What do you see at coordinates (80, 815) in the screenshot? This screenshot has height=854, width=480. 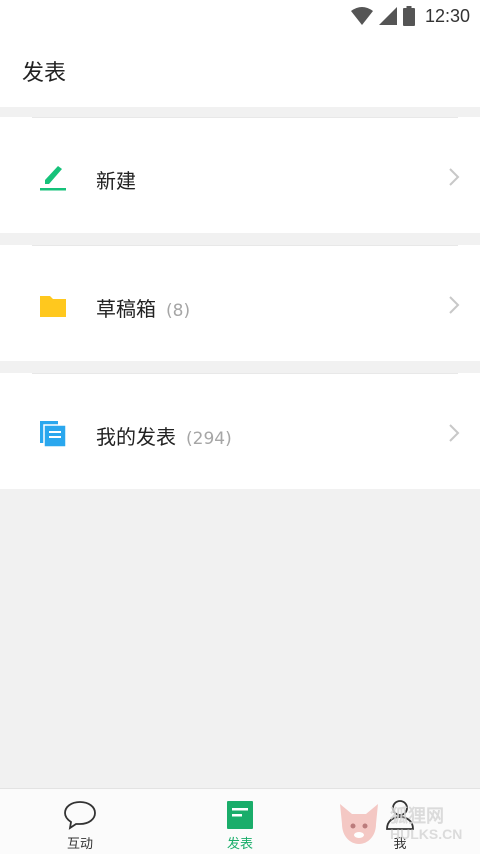 I see `chat-bubble-icon` at bounding box center [80, 815].